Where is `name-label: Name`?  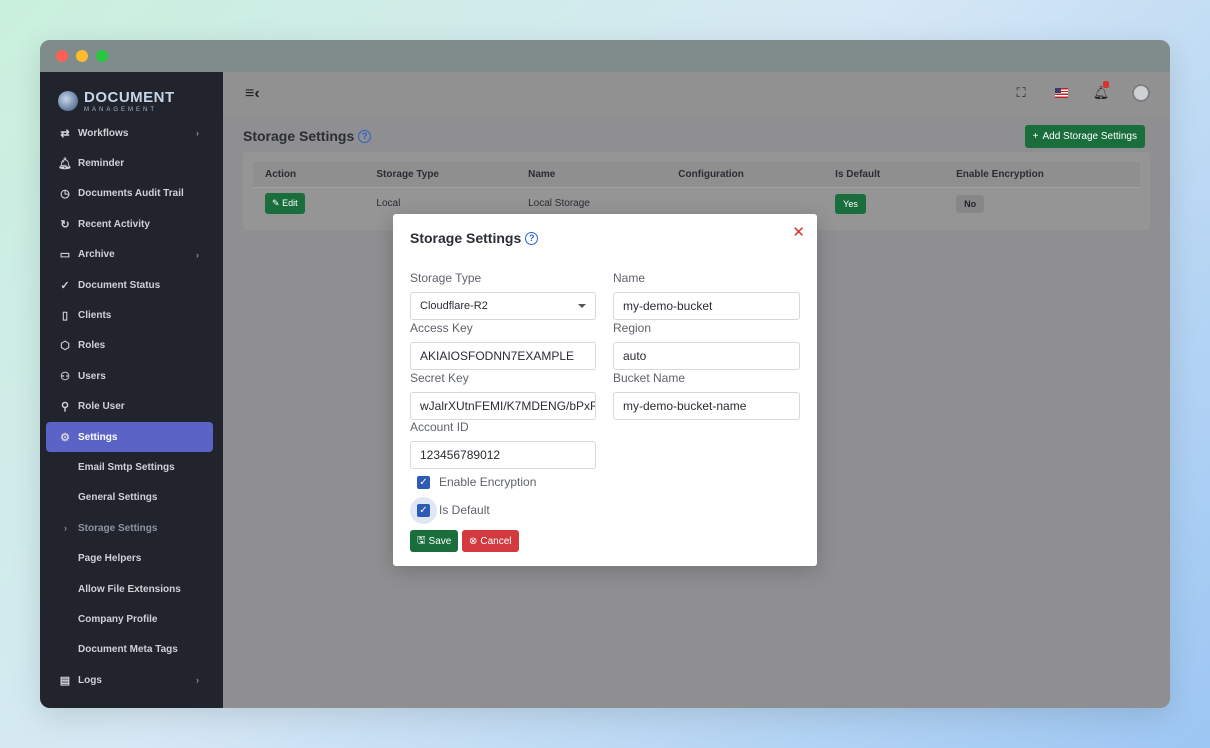
name-label: Name is located at coordinates (629, 278).